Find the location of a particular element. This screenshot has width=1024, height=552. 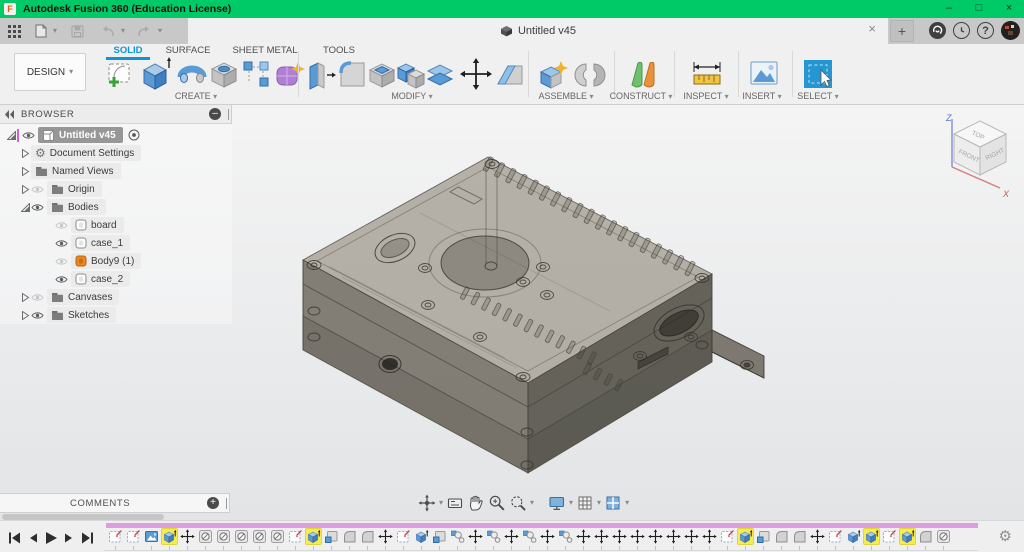

layout-grid-icon is located at coordinates (585, 503).